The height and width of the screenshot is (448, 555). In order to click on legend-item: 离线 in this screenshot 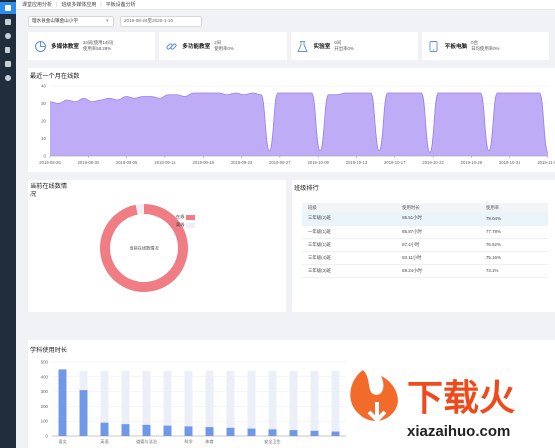, I will do `click(186, 225)`.